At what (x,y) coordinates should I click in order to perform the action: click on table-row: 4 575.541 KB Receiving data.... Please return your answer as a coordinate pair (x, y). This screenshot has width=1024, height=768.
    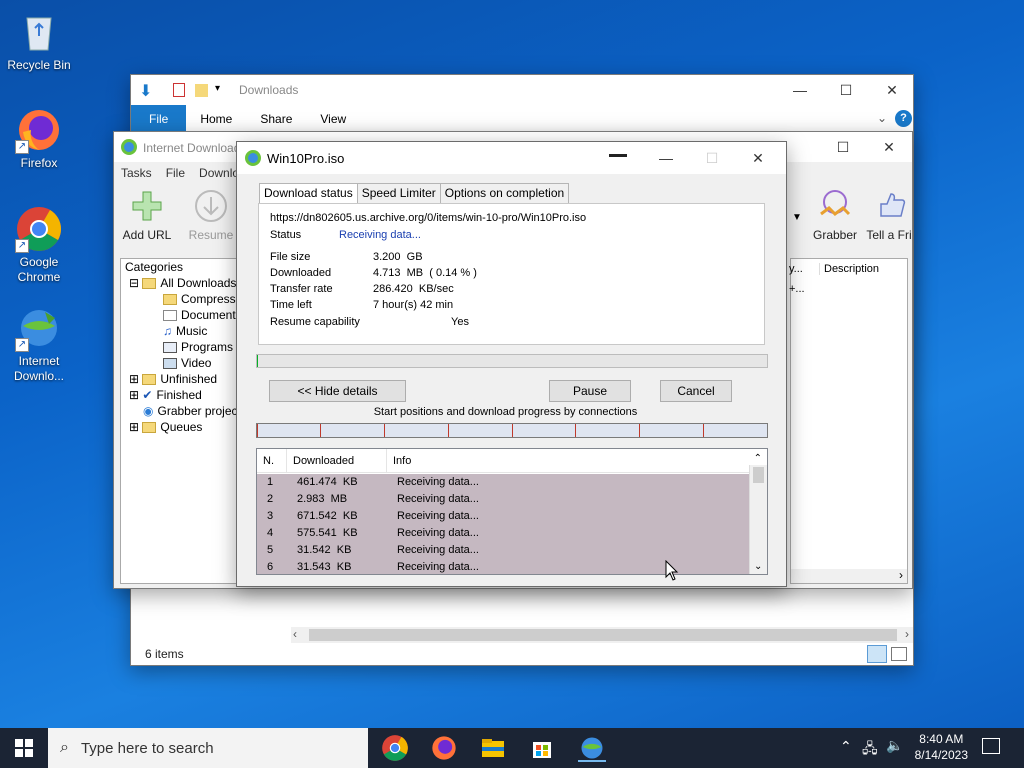
    Looking at the image, I should click on (503, 533).